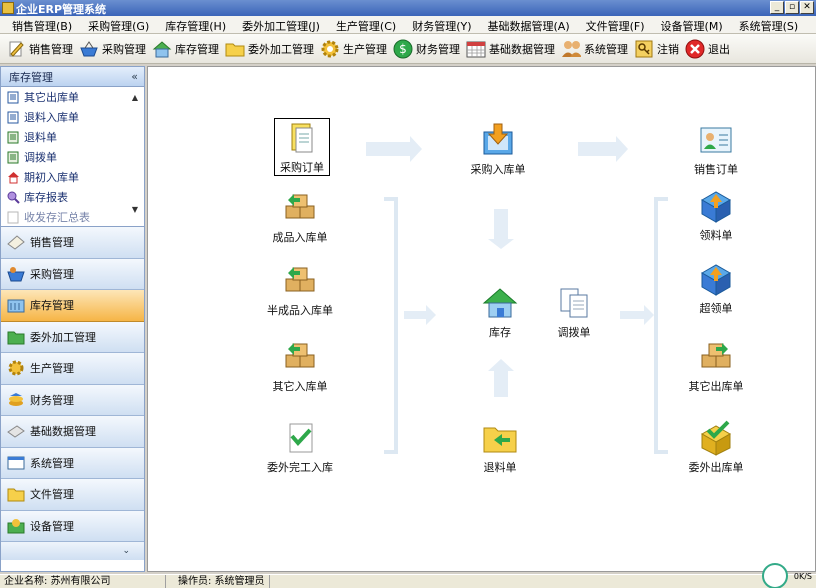 The height and width of the screenshot is (588, 816). I want to click on menu-production: 生产管理(C), so click(366, 24).